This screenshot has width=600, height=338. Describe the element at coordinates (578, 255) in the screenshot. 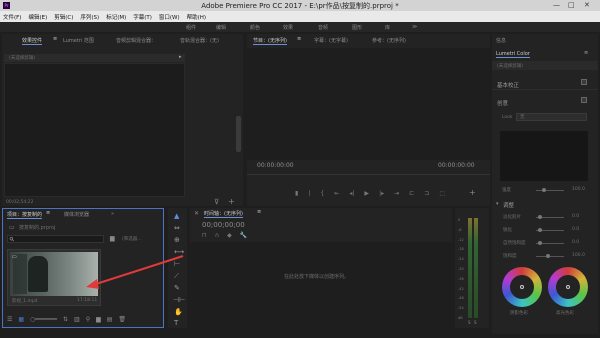

I see `slider-value: 100.0` at that location.